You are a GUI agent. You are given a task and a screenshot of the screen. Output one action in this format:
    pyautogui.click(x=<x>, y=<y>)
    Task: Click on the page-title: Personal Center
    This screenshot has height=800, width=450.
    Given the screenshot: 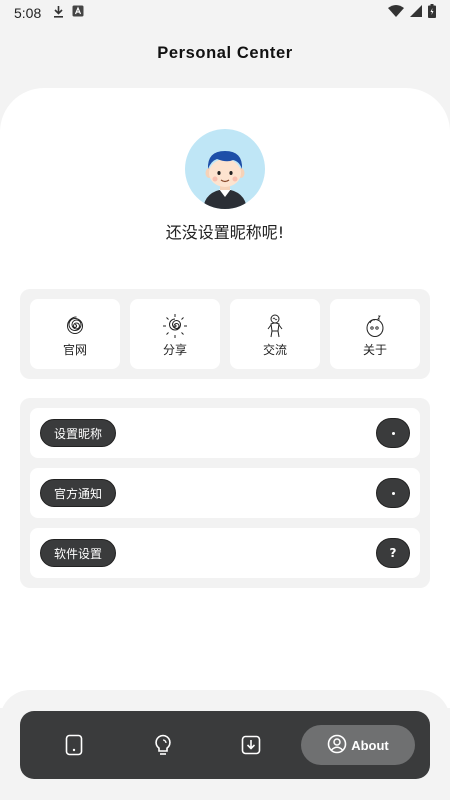 What is the action you would take?
    pyautogui.click(x=225, y=53)
    